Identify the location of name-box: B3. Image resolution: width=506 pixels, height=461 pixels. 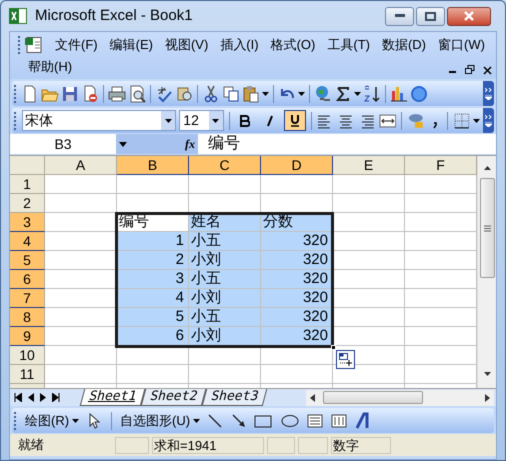
(63, 144).